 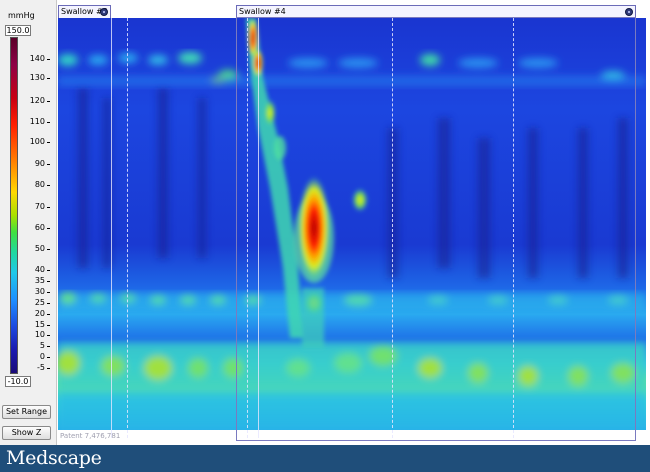 What do you see at coordinates (36, 270) in the screenshot?
I see `tick-label: 40` at bounding box center [36, 270].